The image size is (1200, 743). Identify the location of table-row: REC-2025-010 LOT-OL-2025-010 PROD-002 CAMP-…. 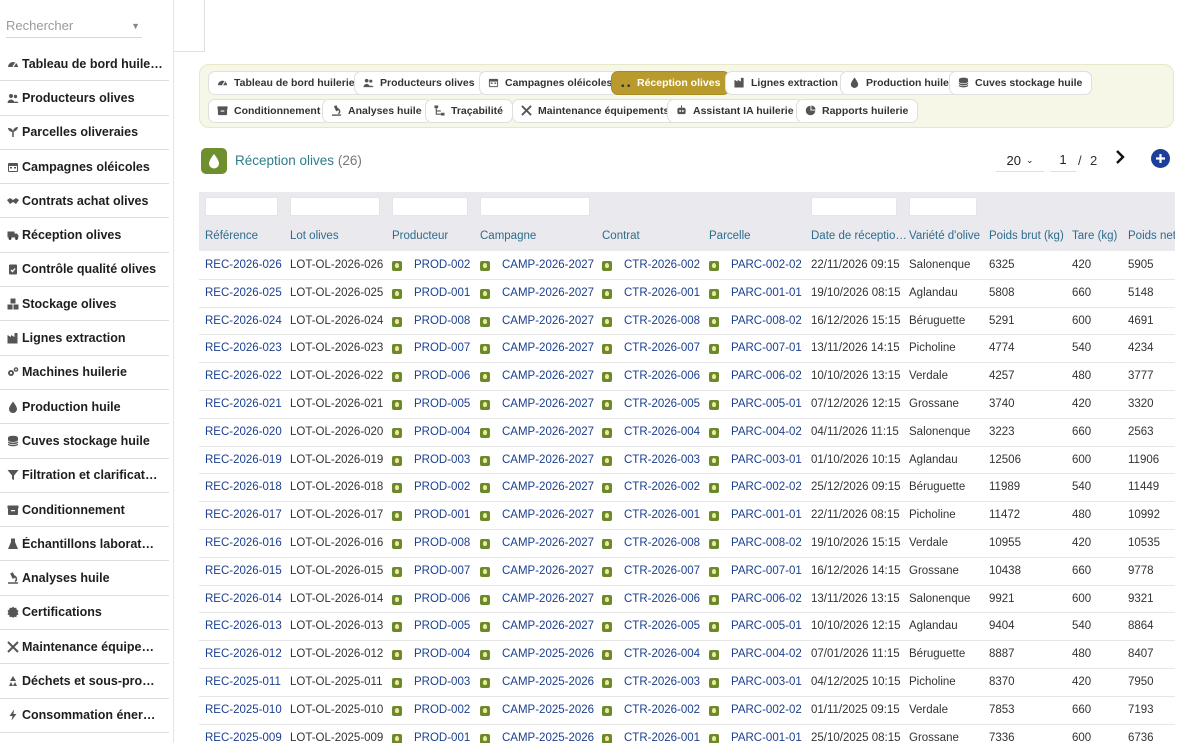
(687, 711).